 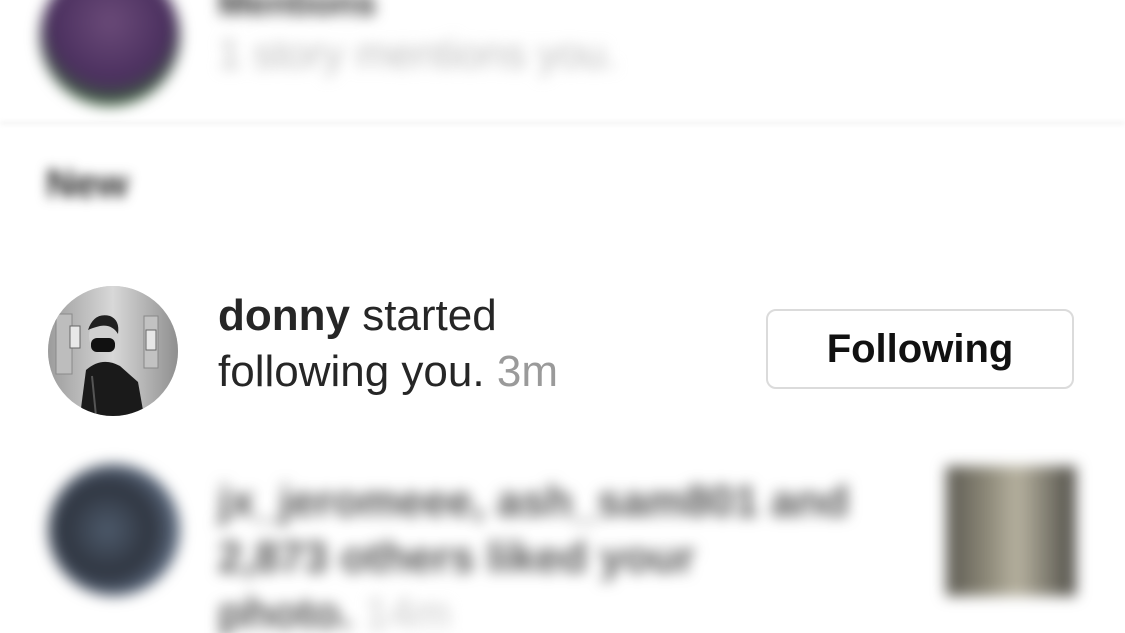 What do you see at coordinates (456, 557) in the screenshot?
I see `likes-line2: 2,873 others liked your` at bounding box center [456, 557].